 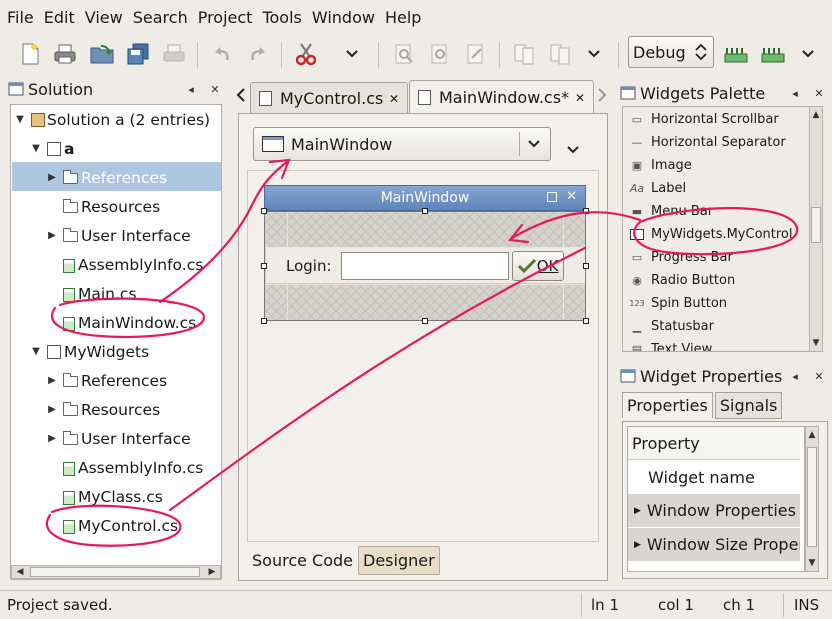 What do you see at coordinates (534, 144) in the screenshot?
I see `chevron-down-icon` at bounding box center [534, 144].